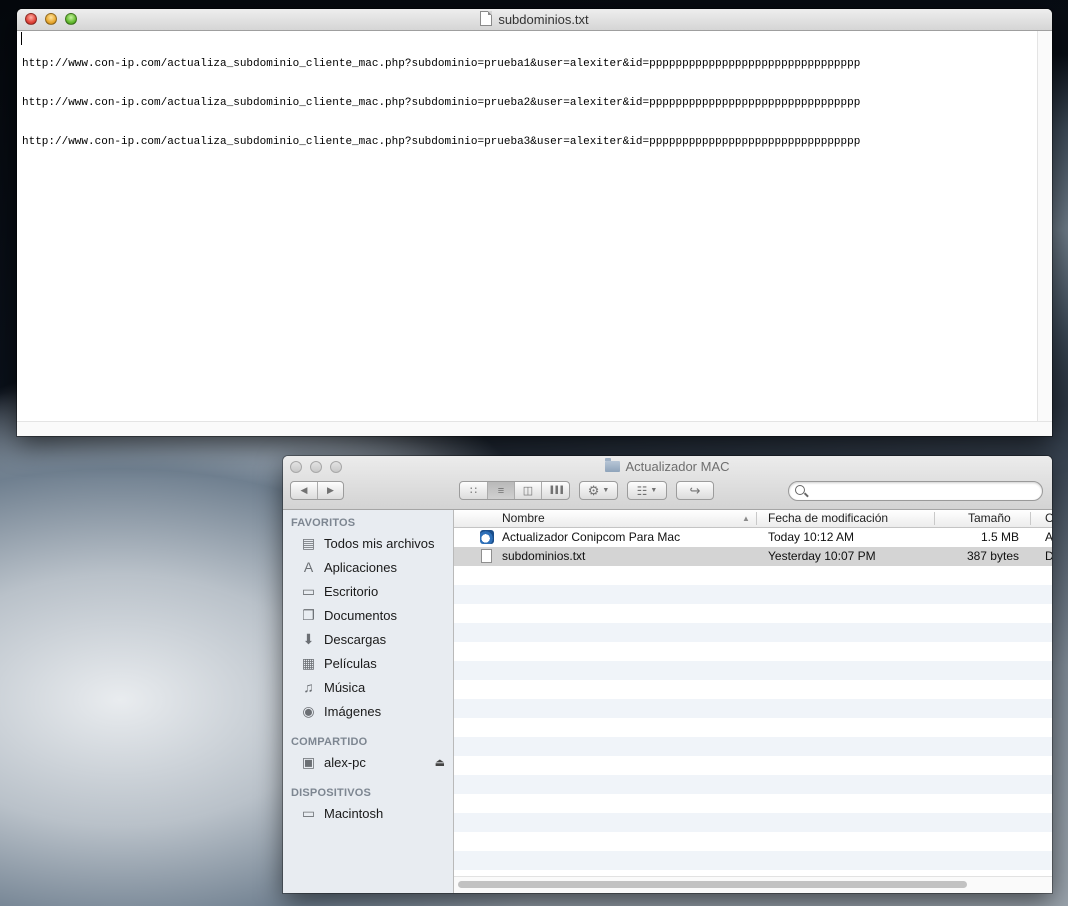 The image size is (1068, 906). I want to click on list-view-icon: ≡, so click(501, 490).